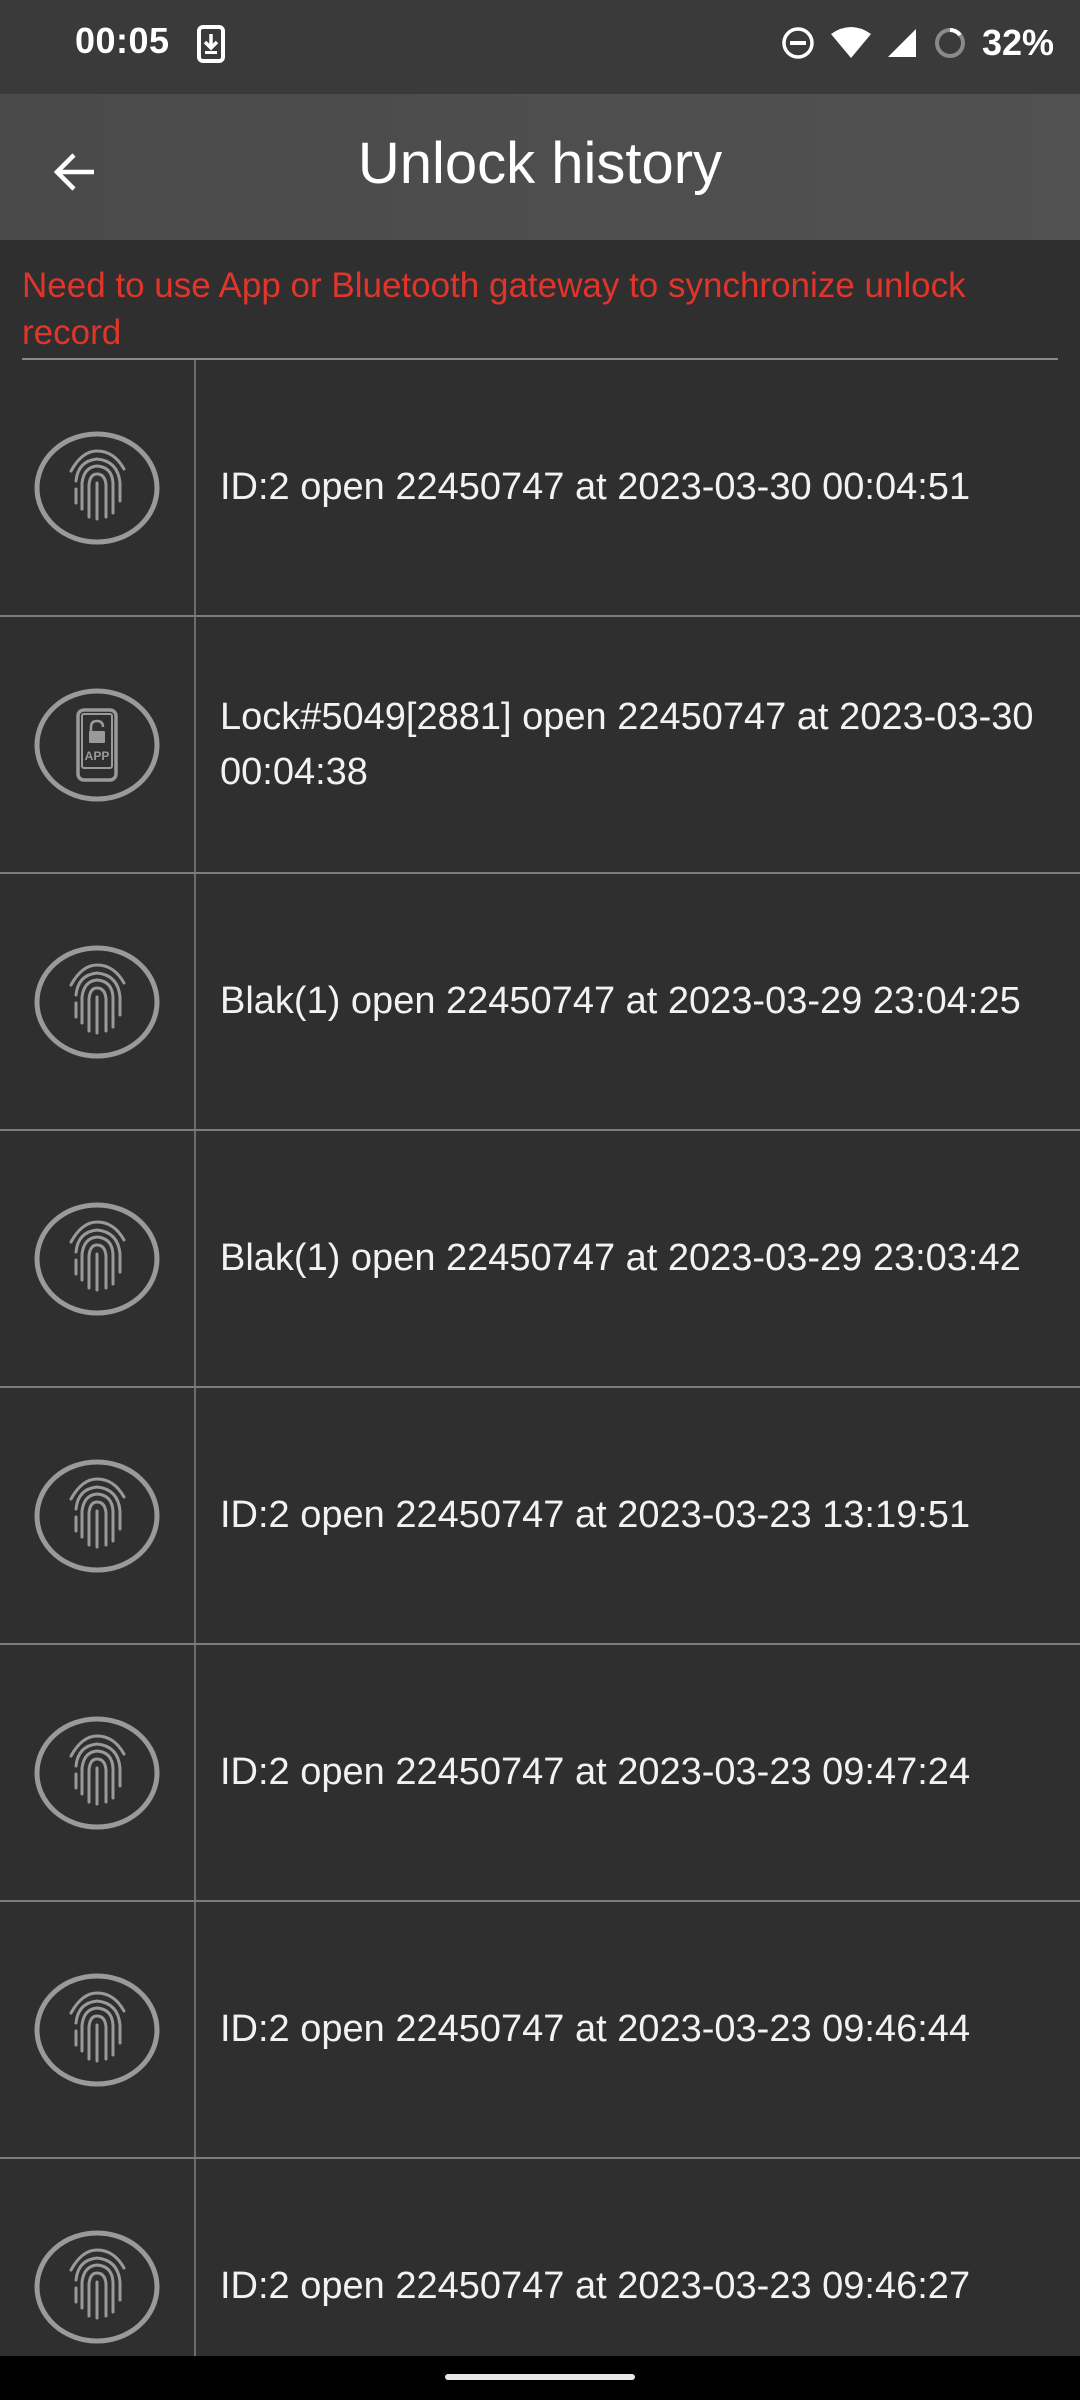 The width and height of the screenshot is (1080, 2400). Describe the element at coordinates (949, 43) in the screenshot. I see `battery-saver-icon` at that location.